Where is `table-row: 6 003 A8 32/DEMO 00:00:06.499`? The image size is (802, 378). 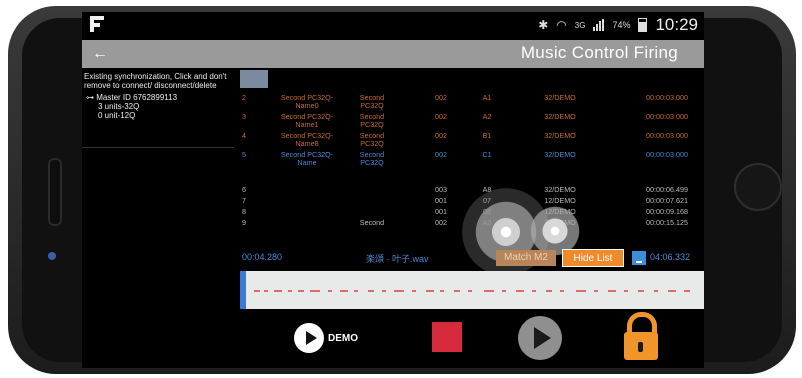
table-row: 6 003 A8 32/DEMO 00:00:06.499 is located at coordinates (472, 189).